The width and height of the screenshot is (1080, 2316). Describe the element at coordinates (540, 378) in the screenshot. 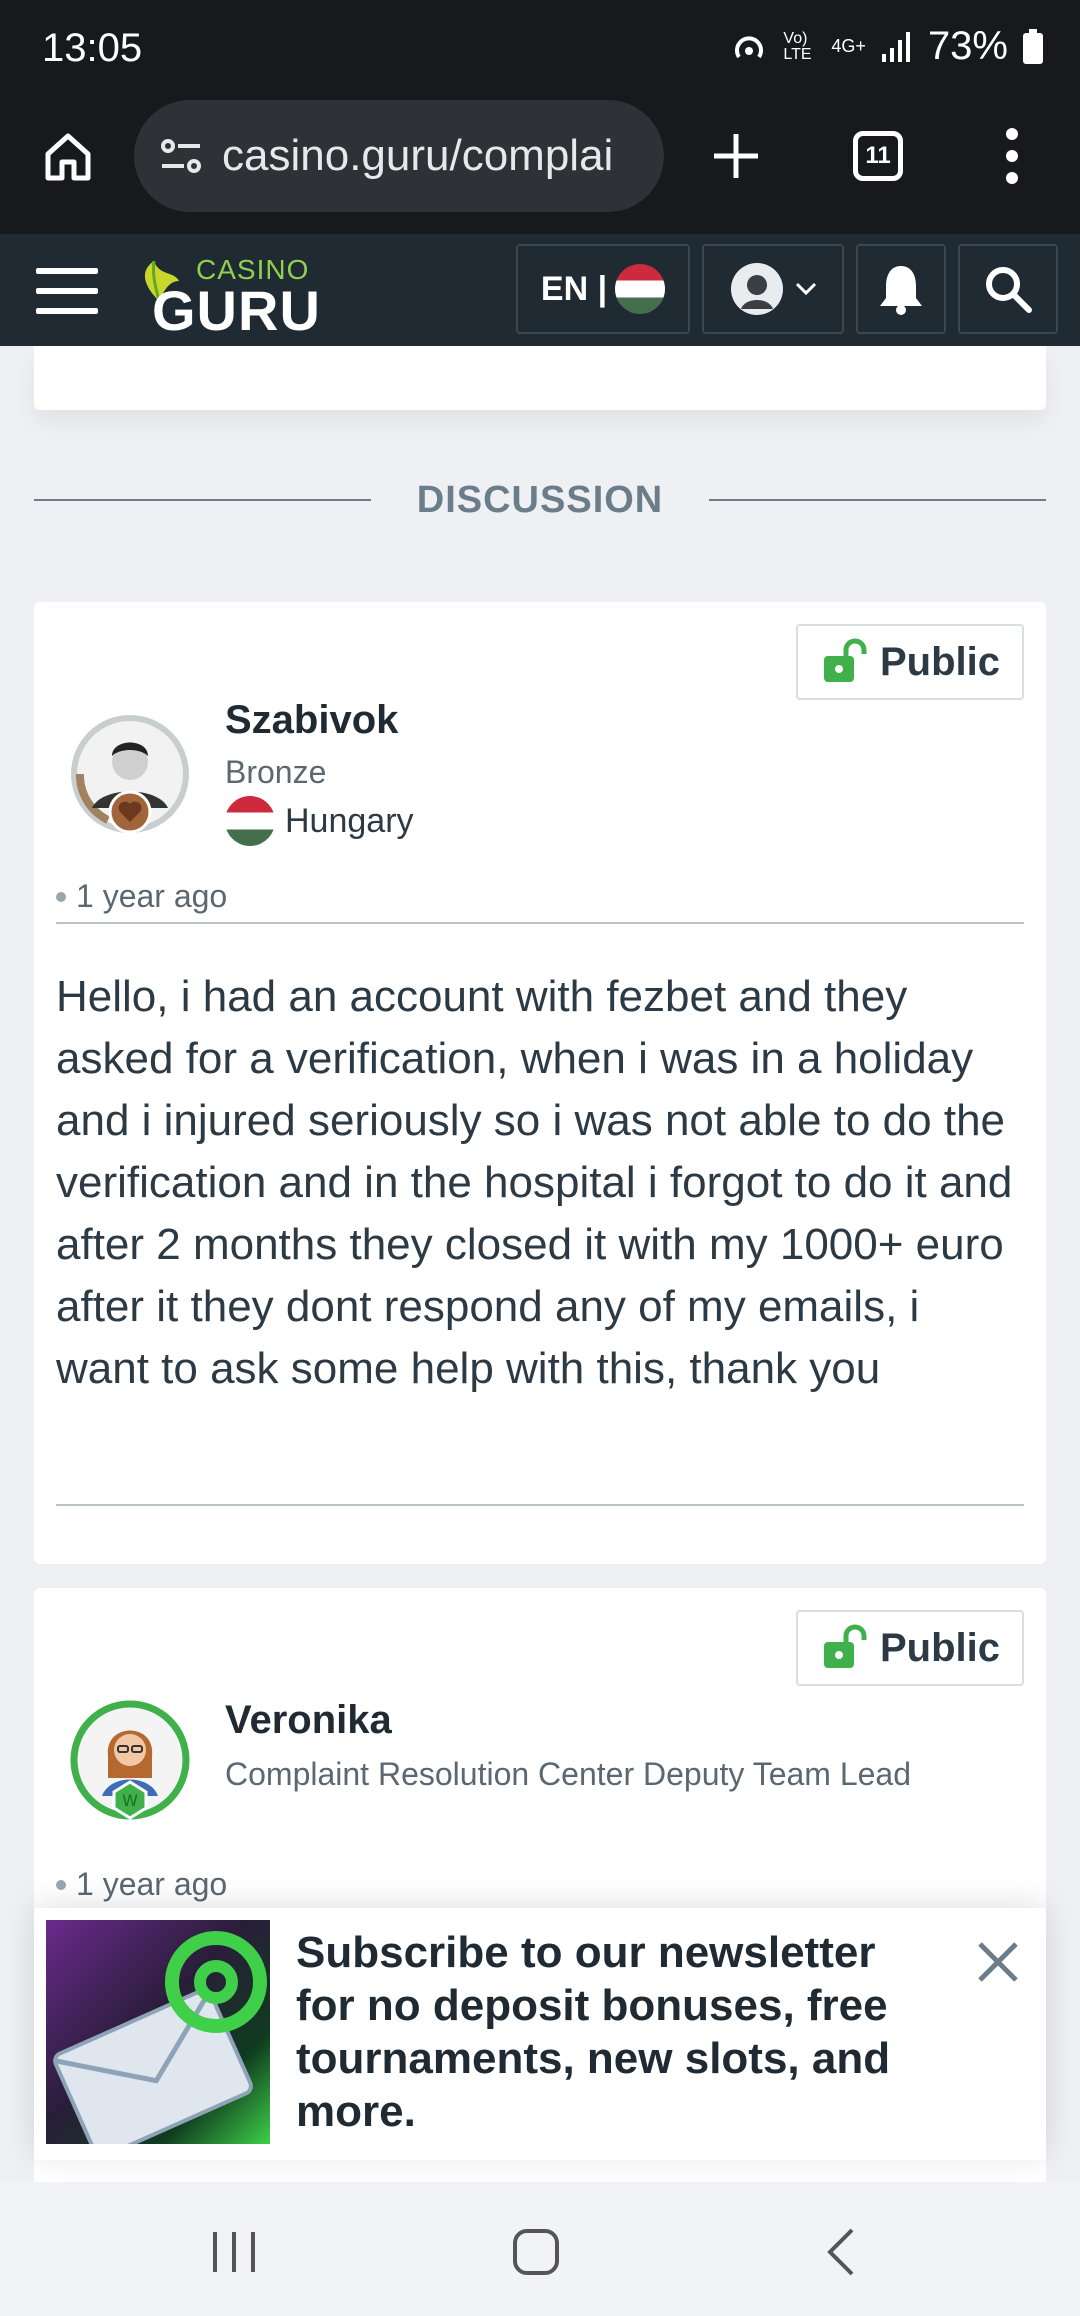

I see `case-summary-card` at that location.